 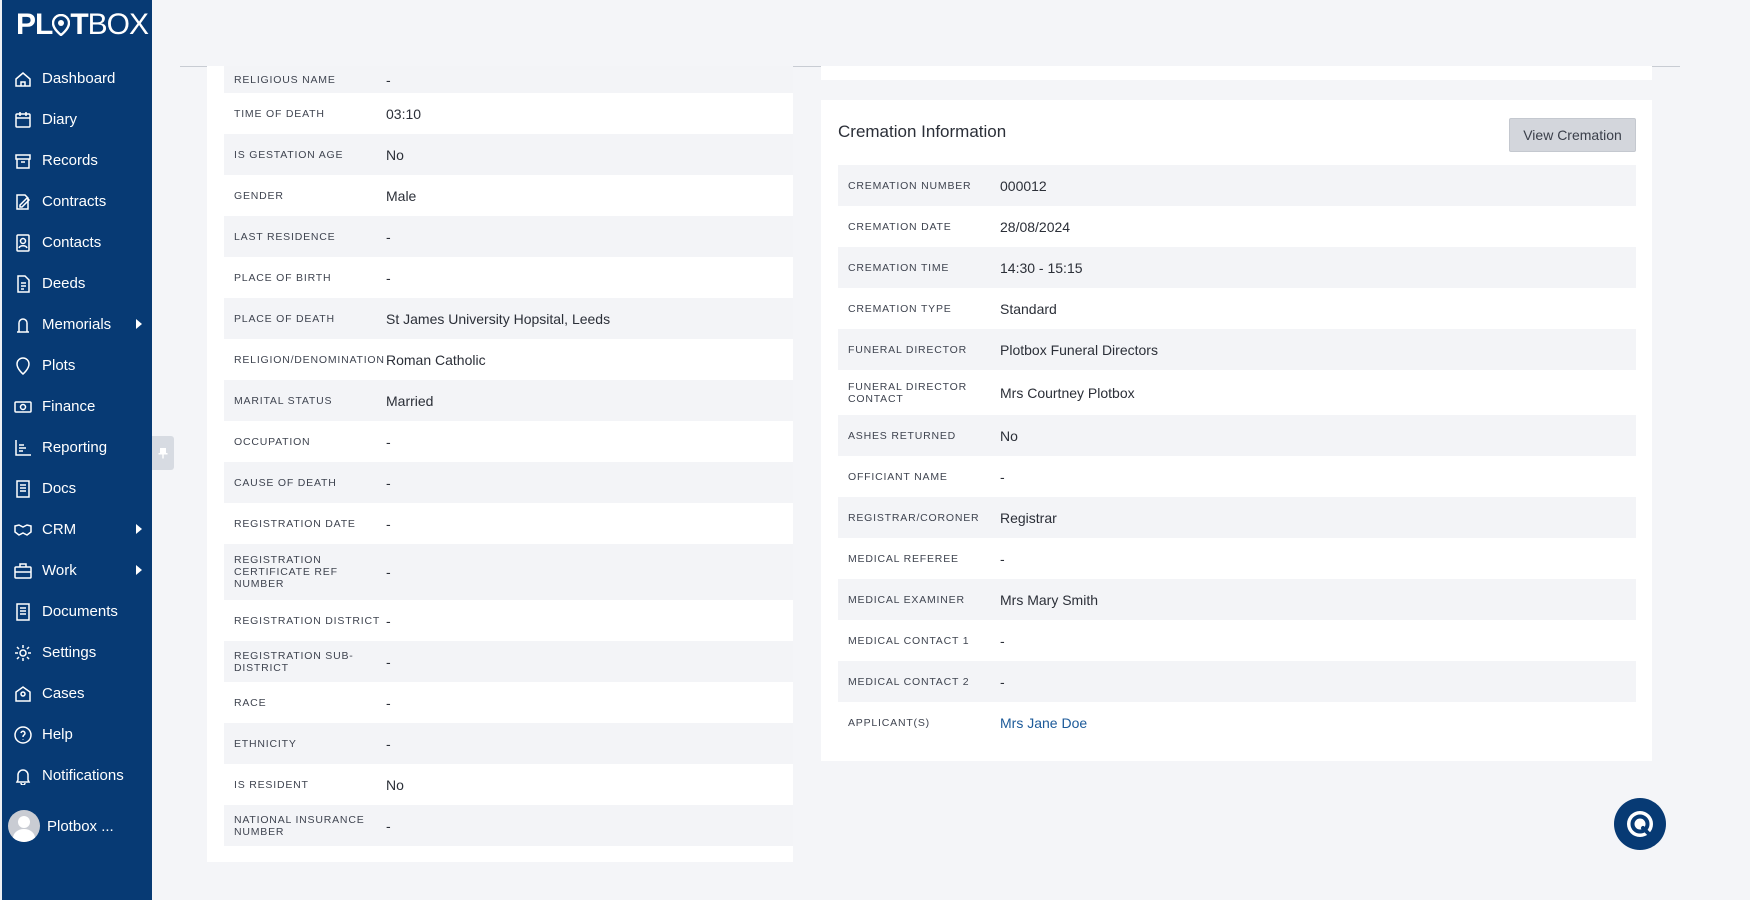 I want to click on sidebar-item-records: Records, so click(x=77, y=160).